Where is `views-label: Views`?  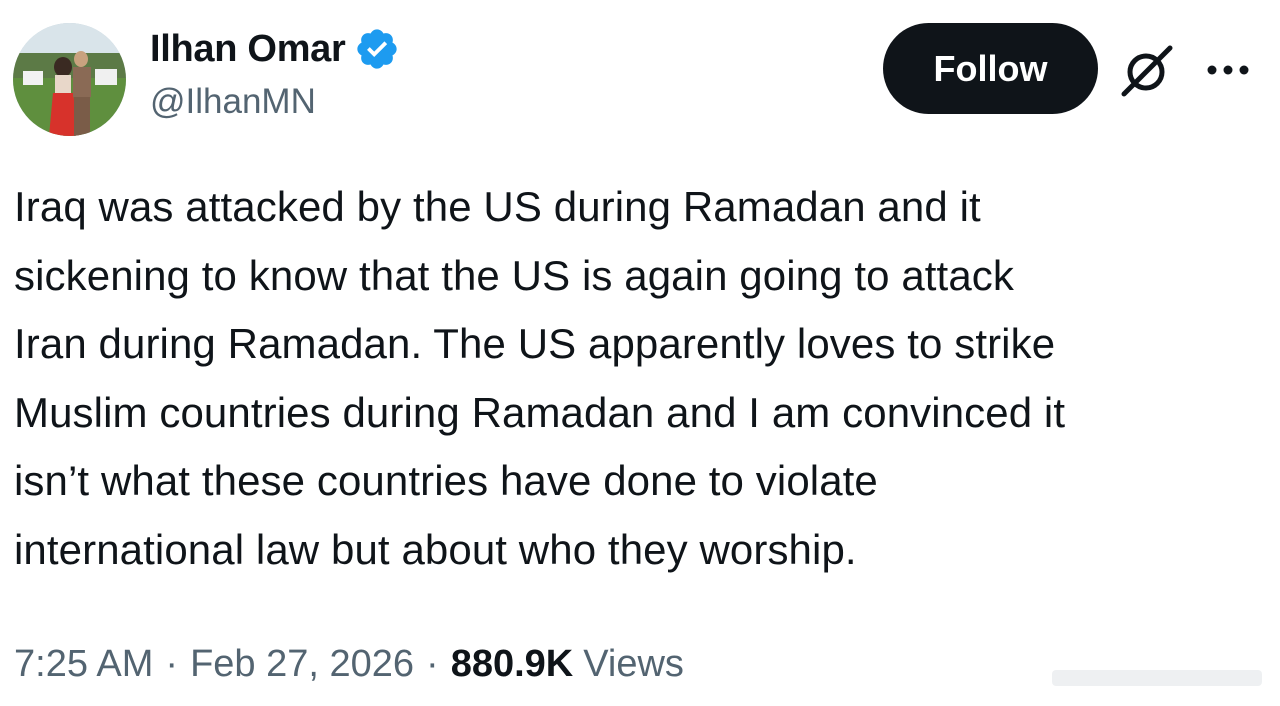 views-label: Views is located at coordinates (633, 663).